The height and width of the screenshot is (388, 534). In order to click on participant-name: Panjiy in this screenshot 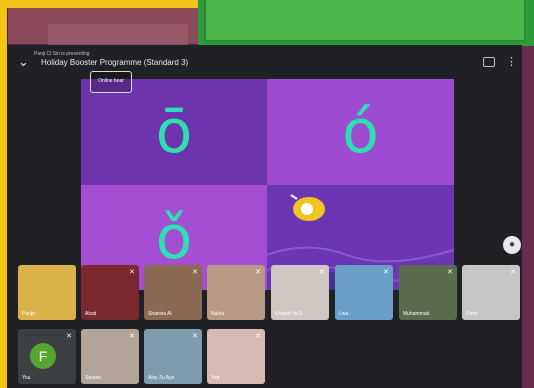, I will do `click(29, 314)`.